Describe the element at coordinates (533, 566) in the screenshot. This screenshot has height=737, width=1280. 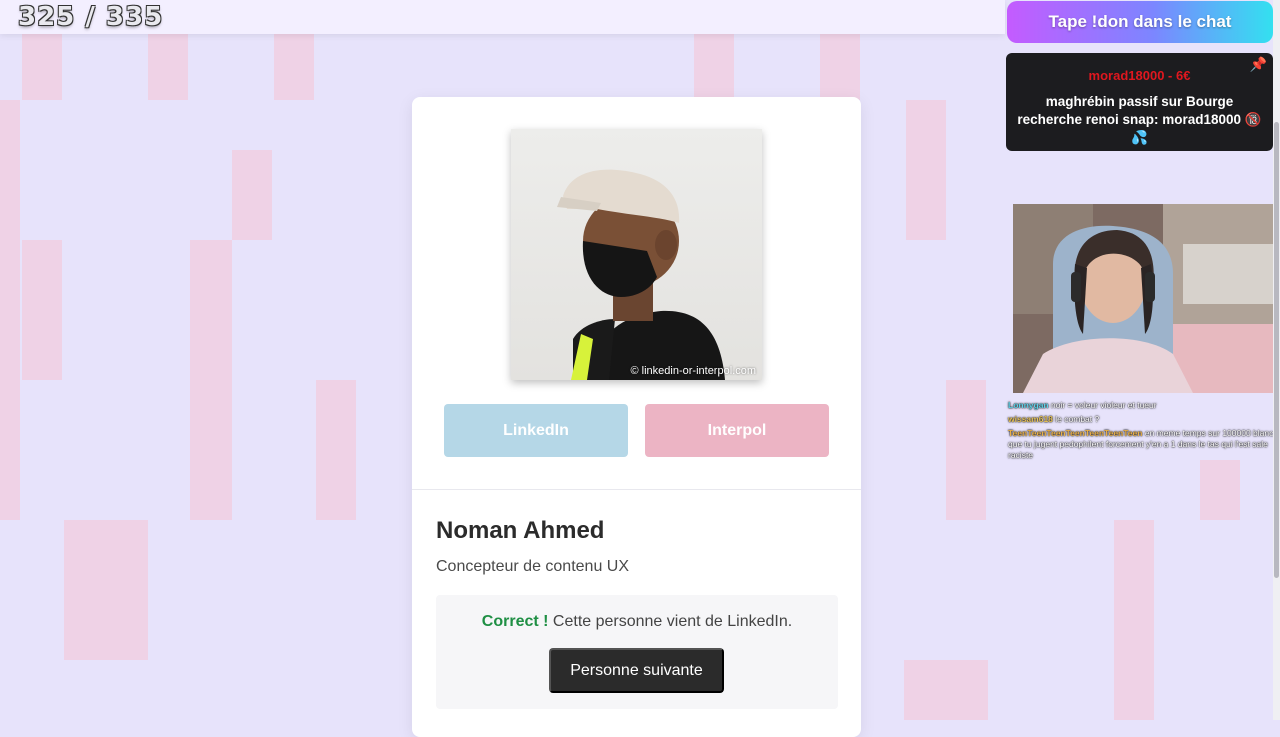
I see `person-role: Concepteur de contenu UX` at that location.